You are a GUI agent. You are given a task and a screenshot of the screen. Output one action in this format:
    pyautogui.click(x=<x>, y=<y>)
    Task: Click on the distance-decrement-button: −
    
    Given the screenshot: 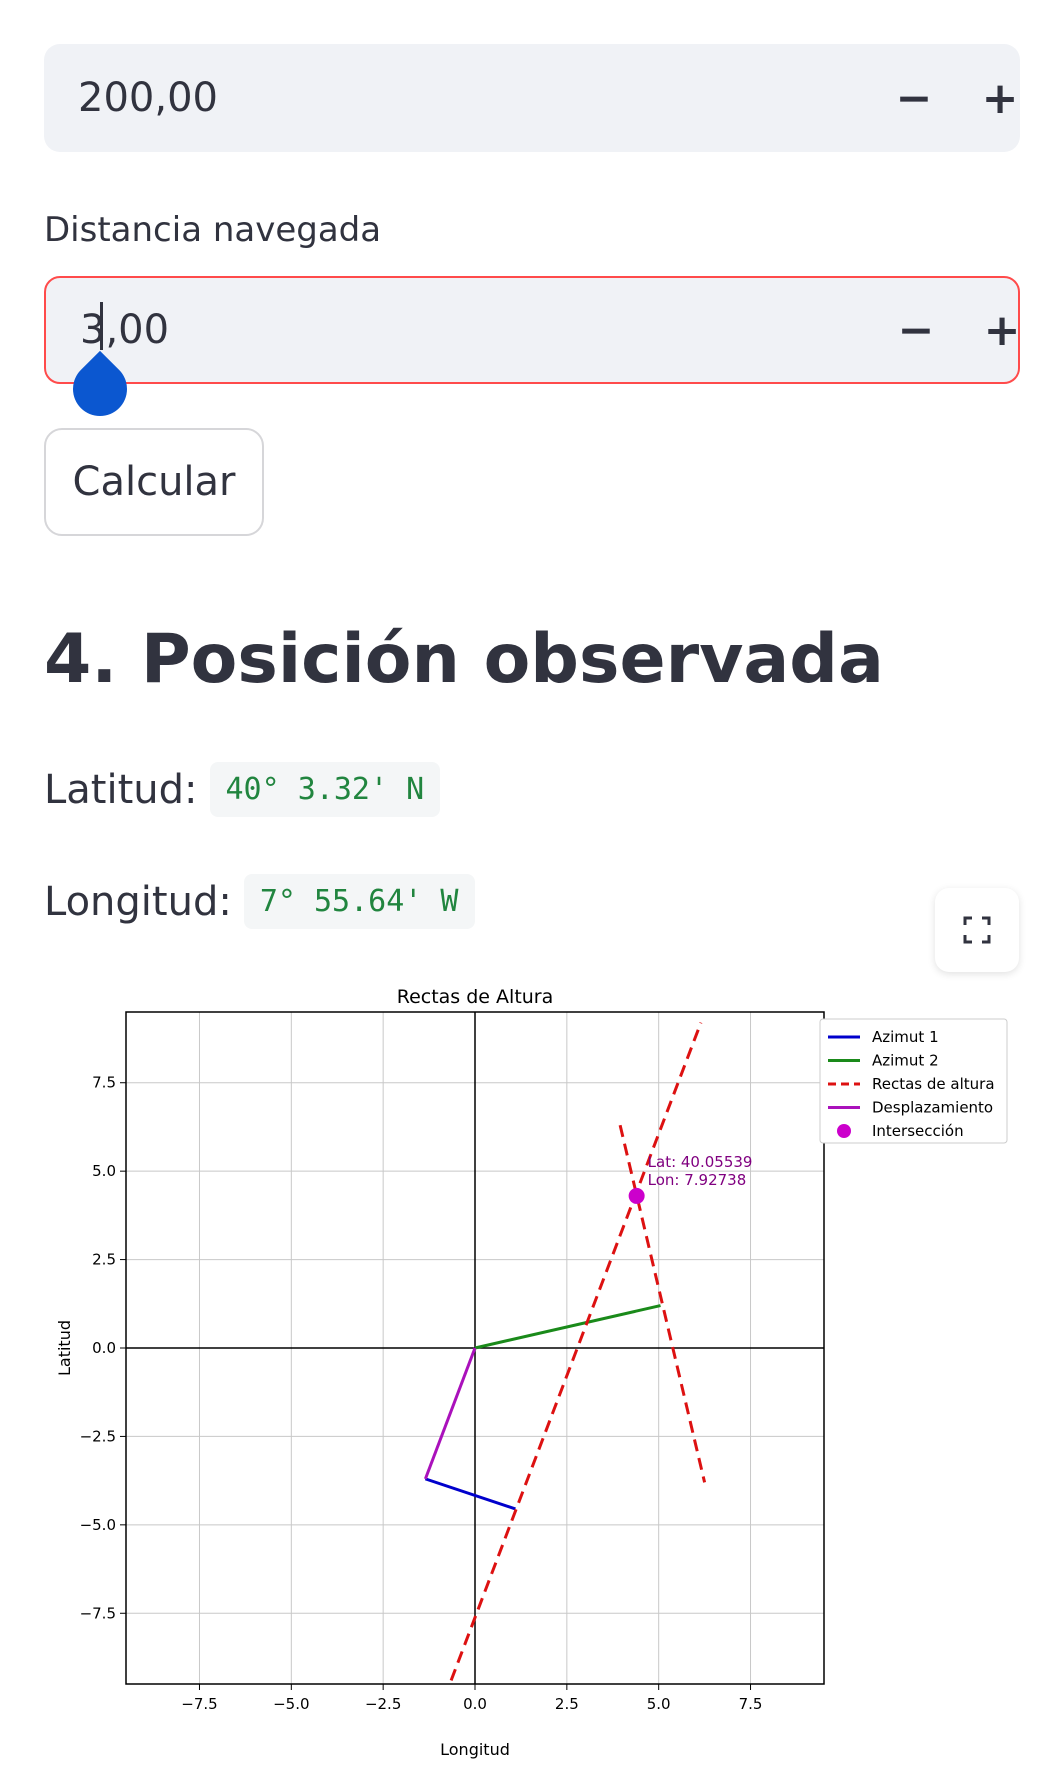 What is the action you would take?
    pyautogui.click(x=916, y=330)
    